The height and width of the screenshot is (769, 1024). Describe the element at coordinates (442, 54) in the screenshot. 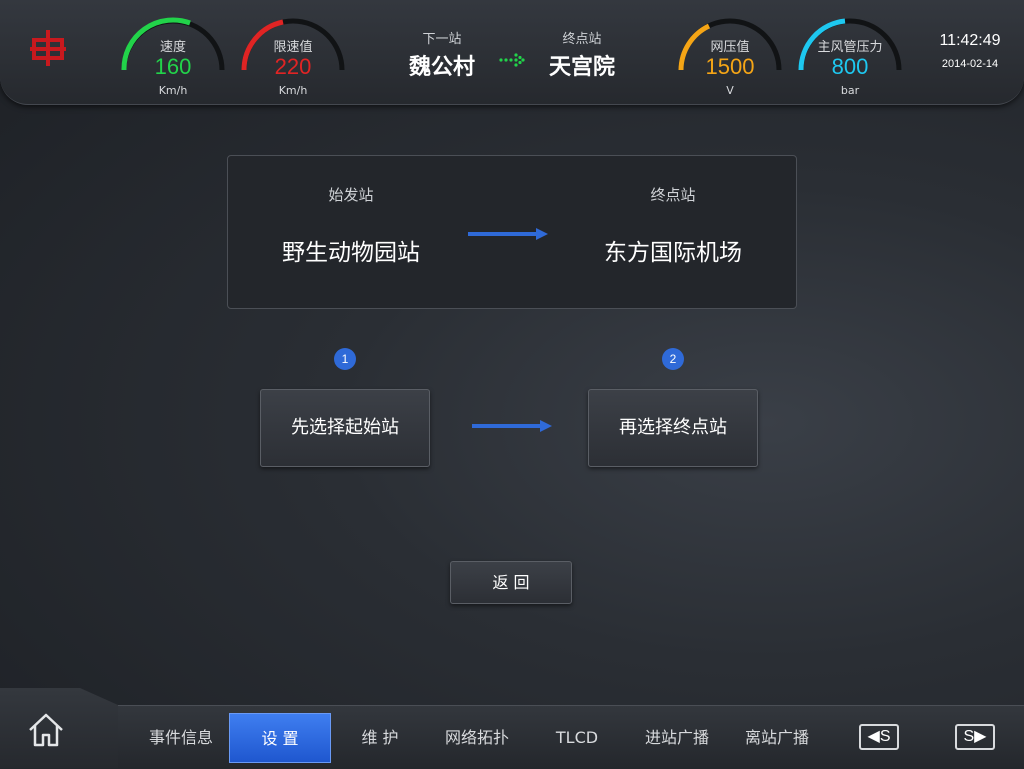

I see `next-station: 下一站 魏公村` at that location.